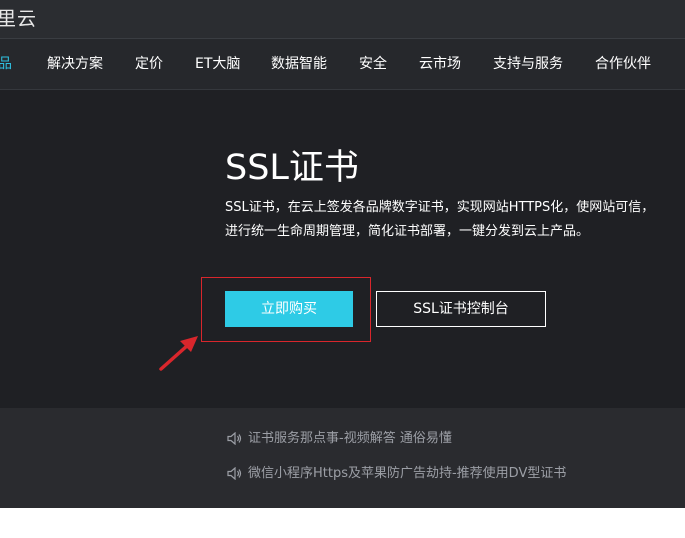  What do you see at coordinates (289, 309) in the screenshot?
I see `buy-now-button: 立即购买` at bounding box center [289, 309].